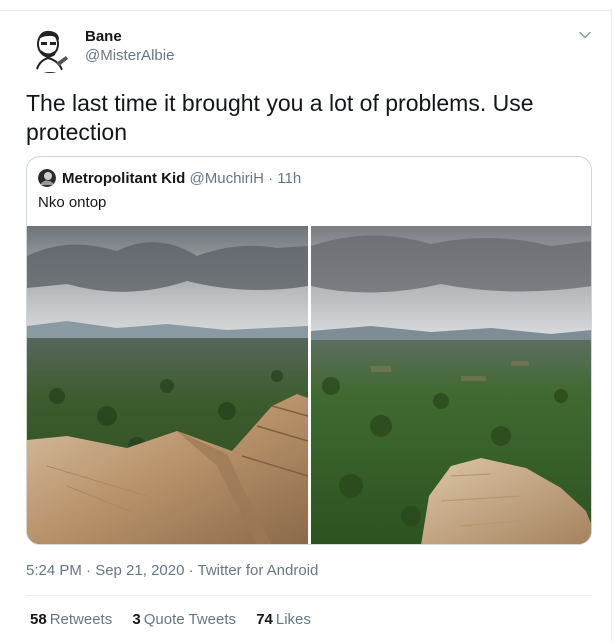 This screenshot has height=641, width=613. I want to click on retweets-stat: 58 Retweets, so click(71, 619).